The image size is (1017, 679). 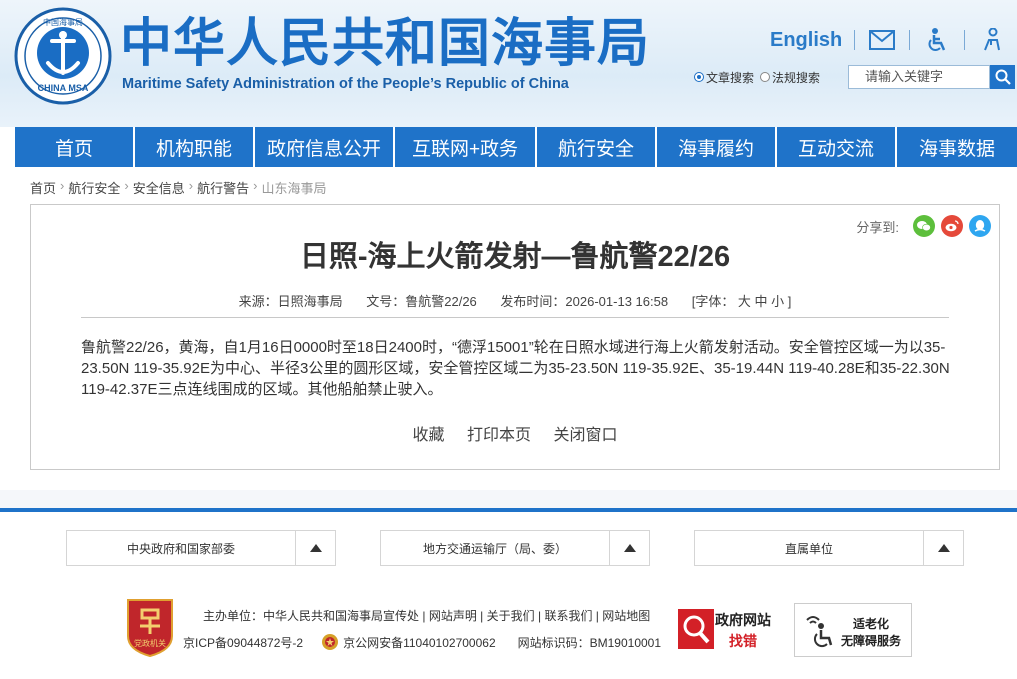 I want to click on logo-text-bottom: CHINA MSA, so click(x=63, y=88).